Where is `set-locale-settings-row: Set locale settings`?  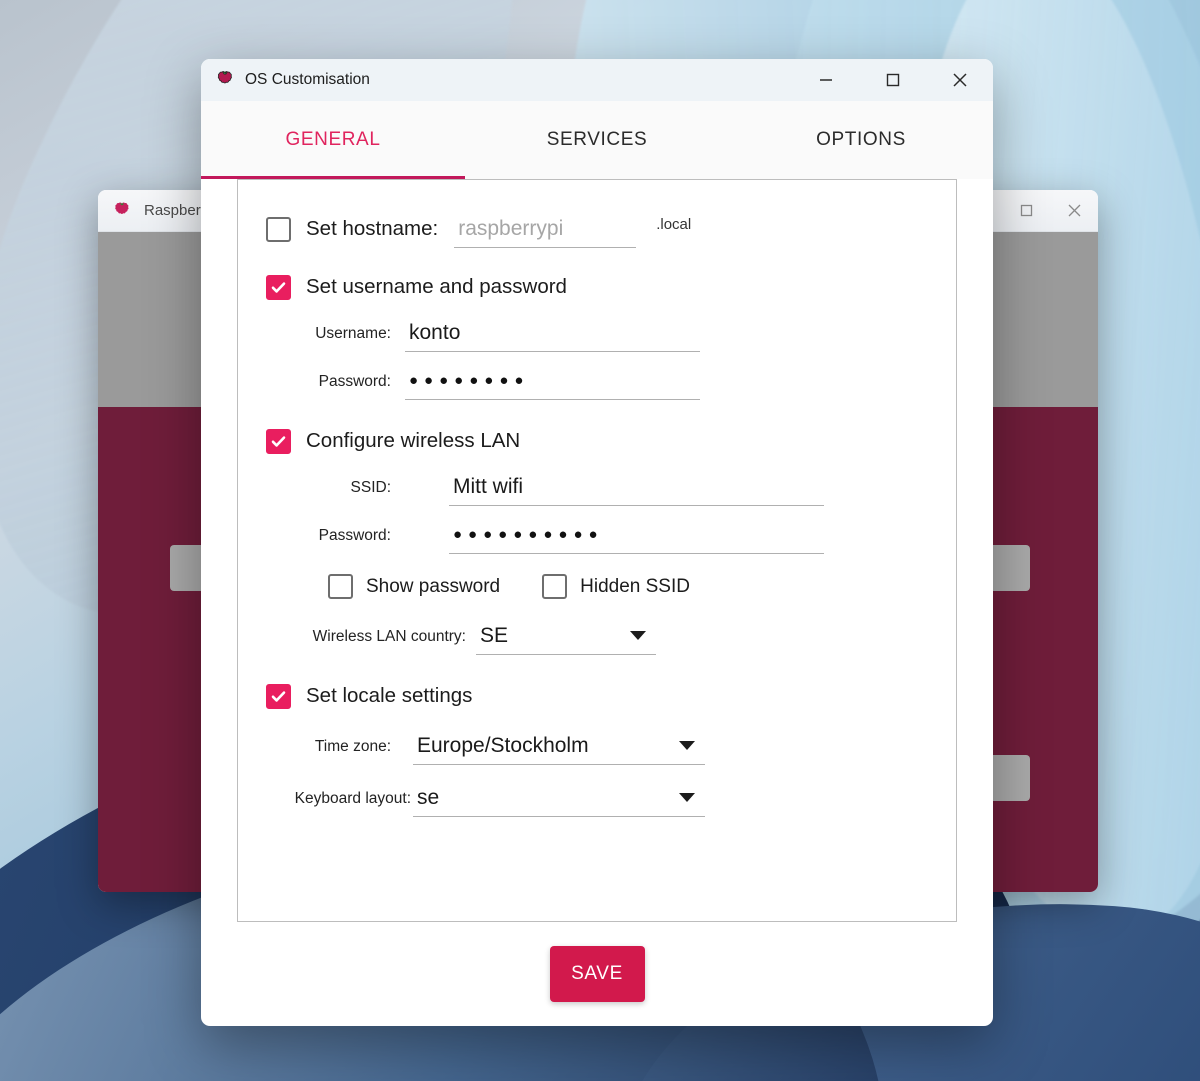 set-locale-settings-row: Set locale settings is located at coordinates (597, 696).